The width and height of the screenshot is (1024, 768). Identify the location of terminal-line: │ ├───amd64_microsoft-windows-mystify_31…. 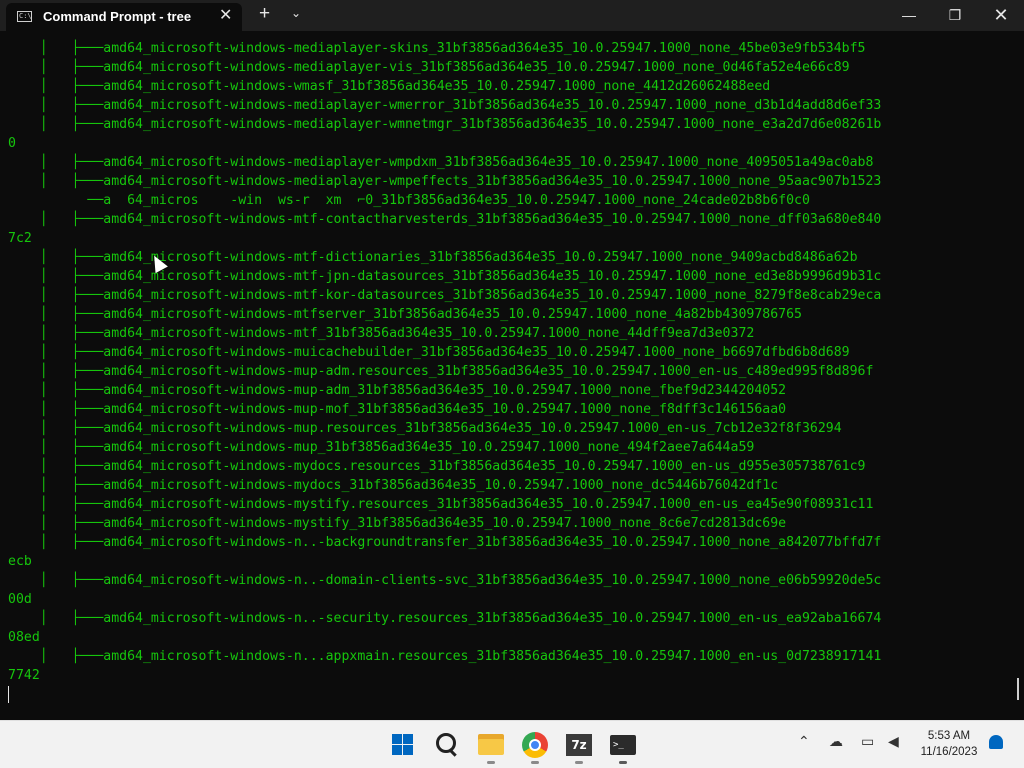
(397, 523).